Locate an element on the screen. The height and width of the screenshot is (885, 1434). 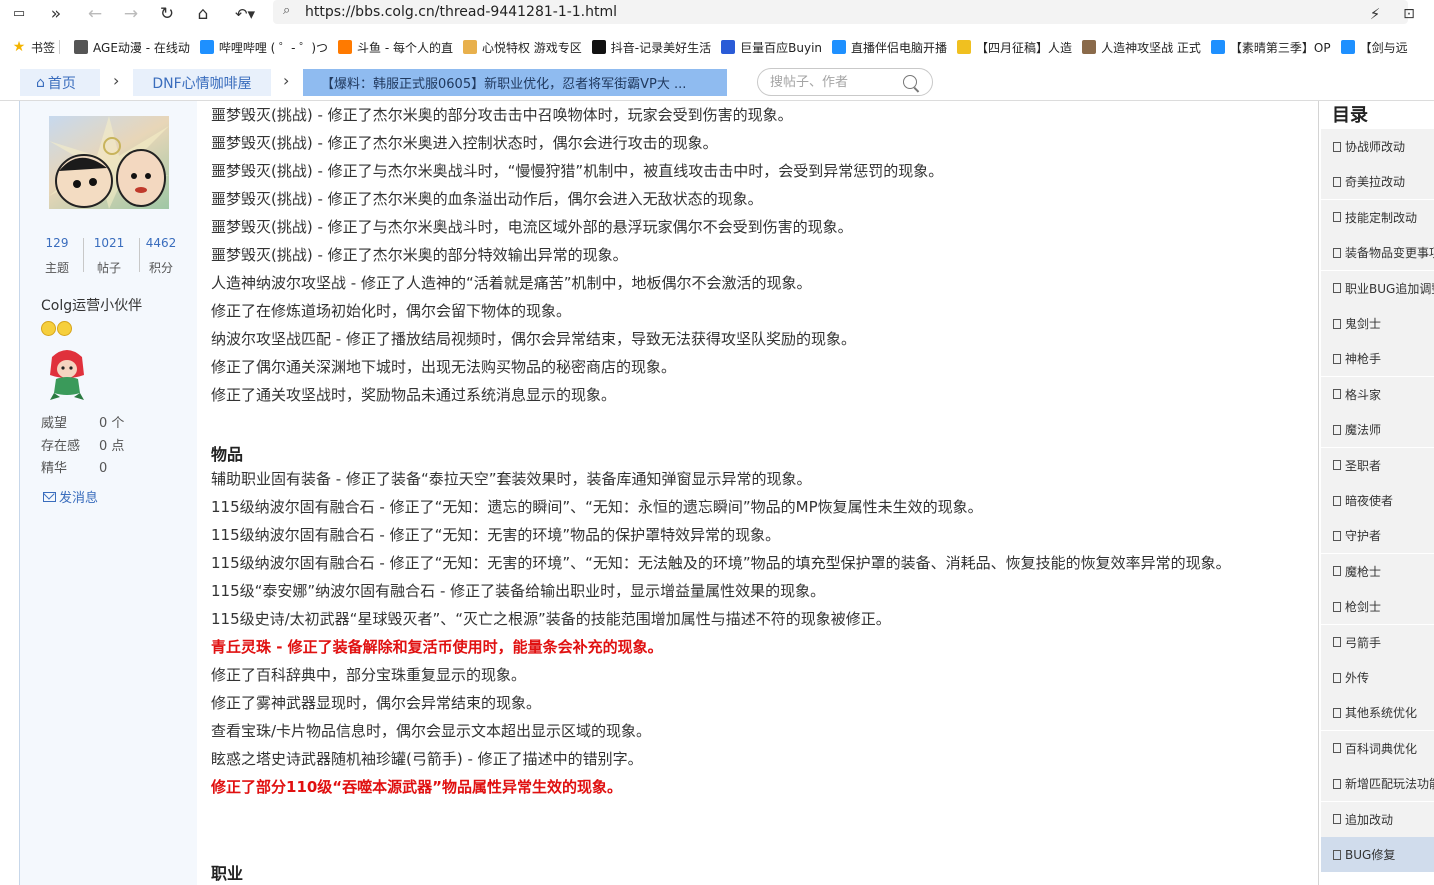
toc-title: 目录 is located at coordinates (1350, 115).